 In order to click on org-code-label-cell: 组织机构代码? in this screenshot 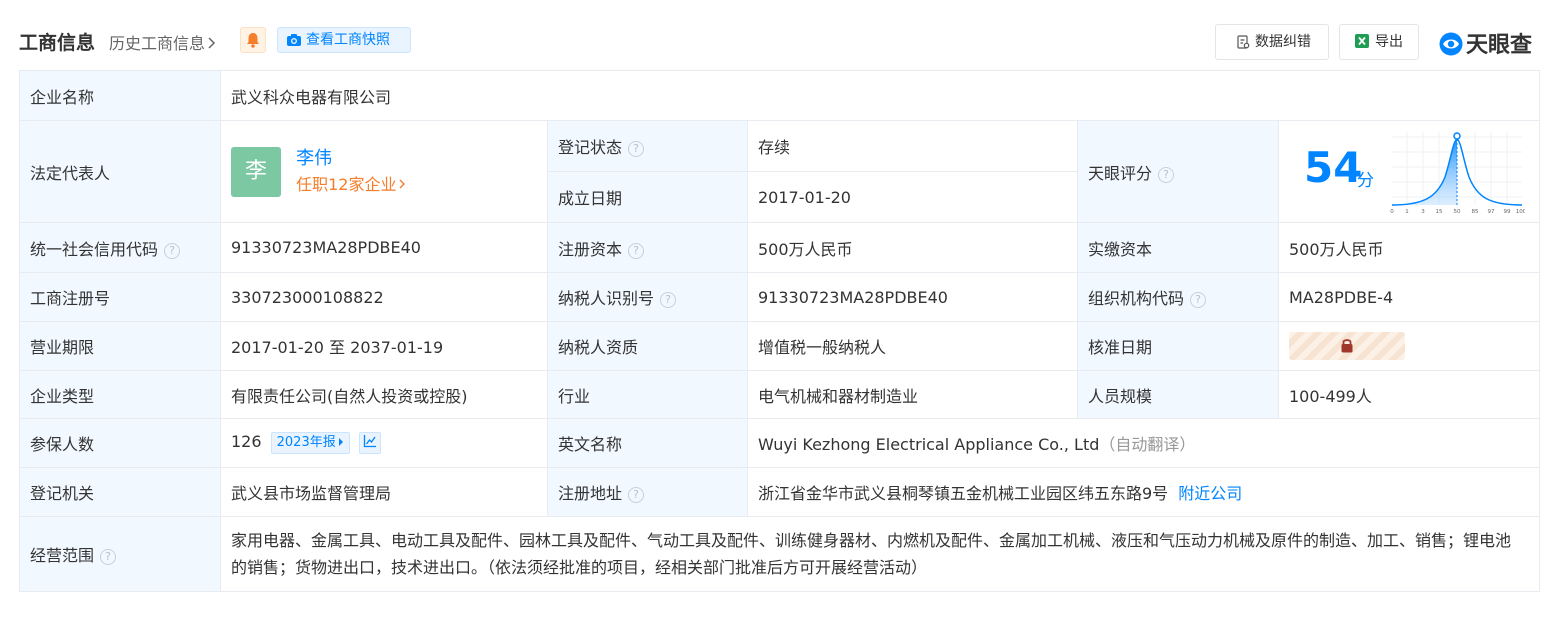, I will do `click(1178, 297)`.